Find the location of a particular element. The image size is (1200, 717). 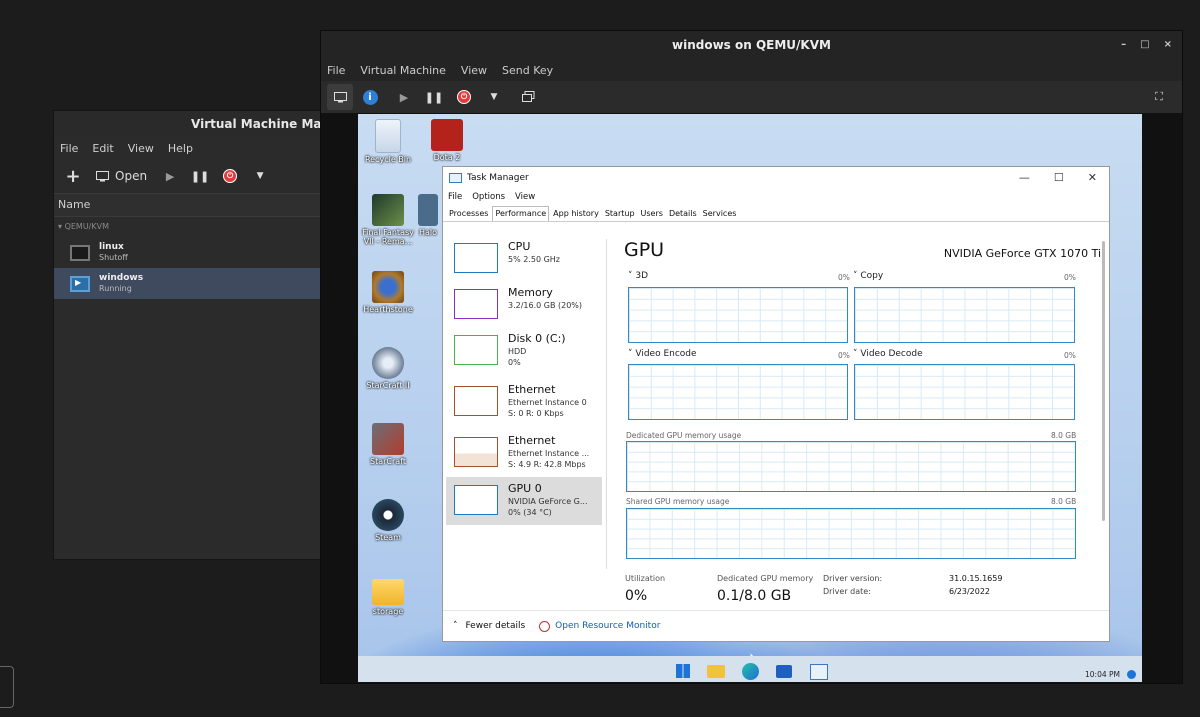

console-menu-file: File is located at coordinates (336, 70).